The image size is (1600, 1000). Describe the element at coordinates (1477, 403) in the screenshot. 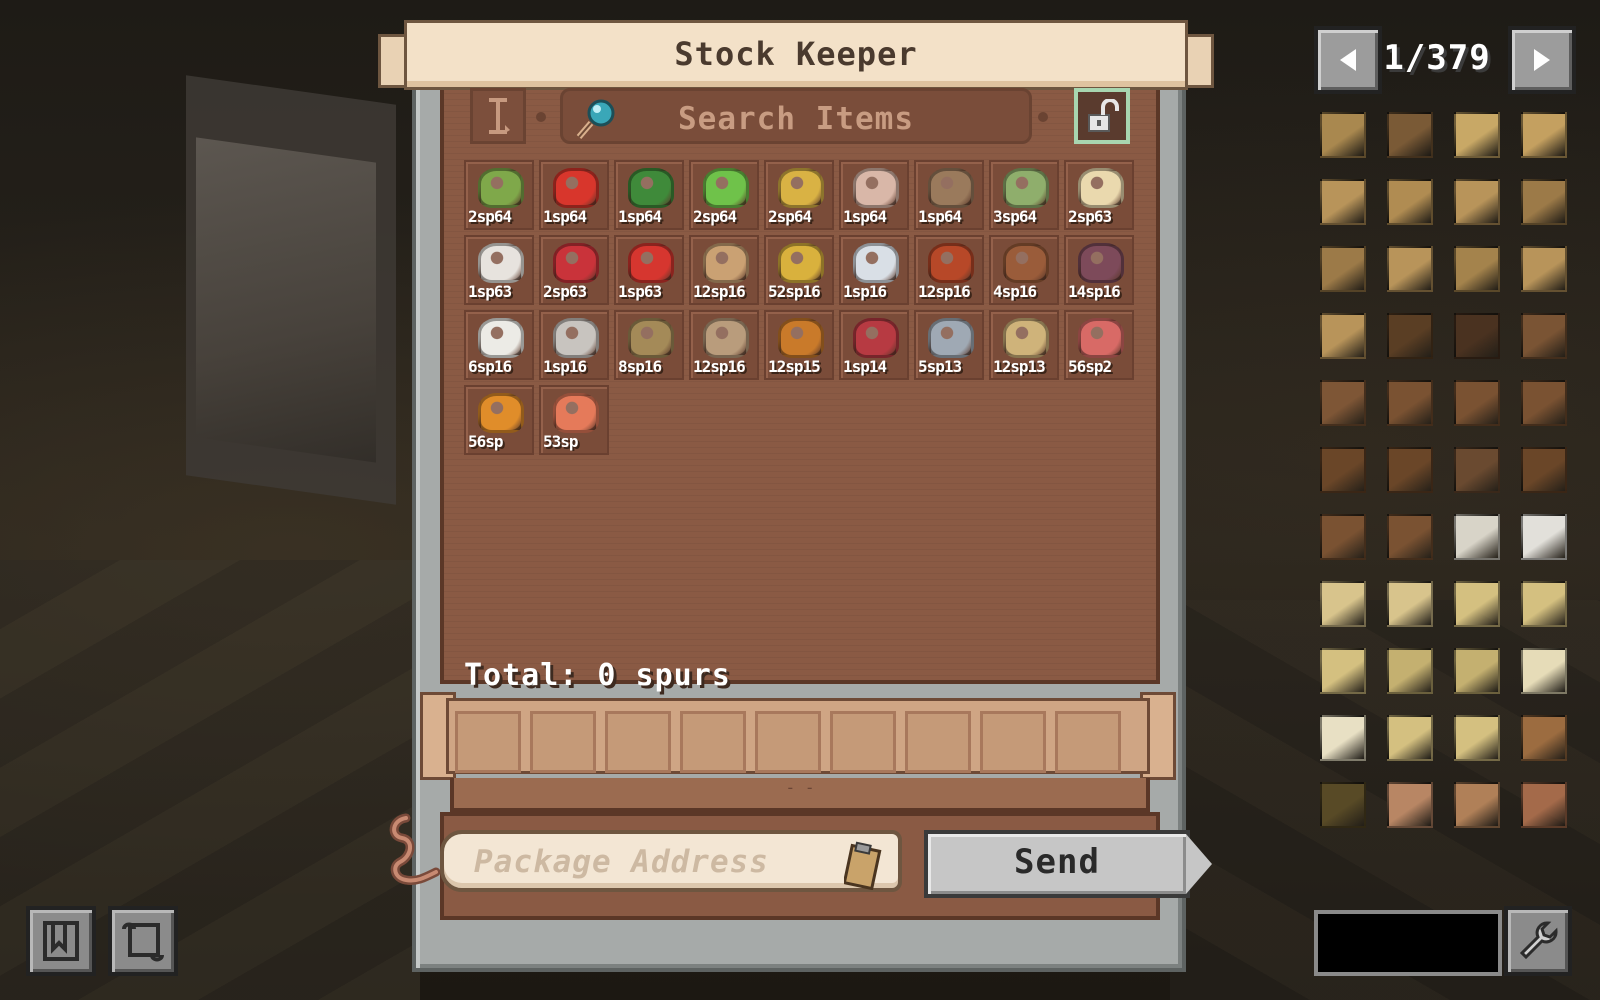

I see `spruce-stairs-icon` at that location.